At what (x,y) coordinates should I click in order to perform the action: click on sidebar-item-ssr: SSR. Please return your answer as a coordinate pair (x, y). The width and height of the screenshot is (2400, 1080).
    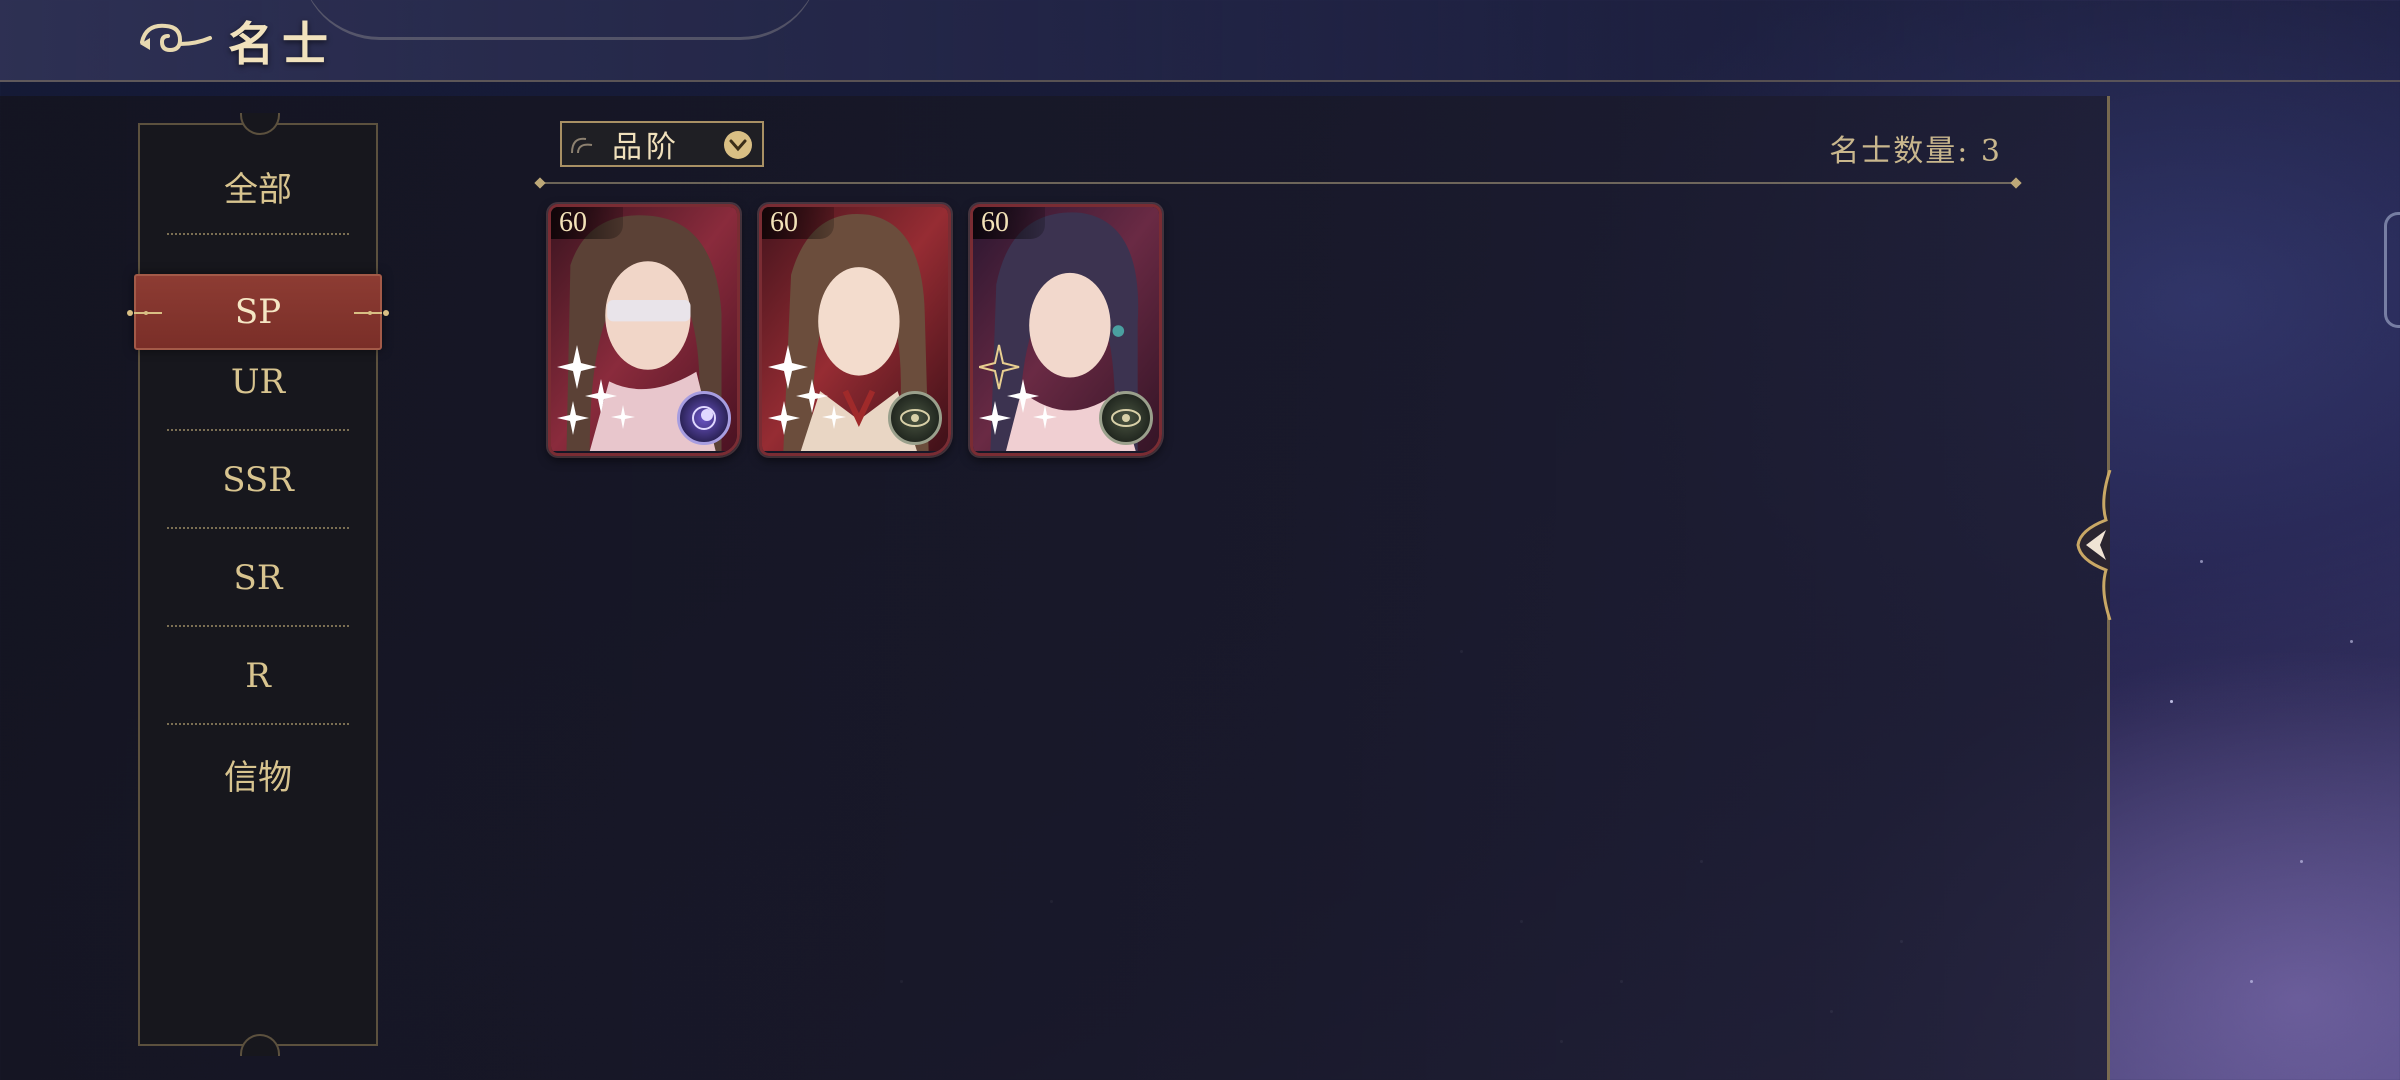
    Looking at the image, I should click on (258, 480).